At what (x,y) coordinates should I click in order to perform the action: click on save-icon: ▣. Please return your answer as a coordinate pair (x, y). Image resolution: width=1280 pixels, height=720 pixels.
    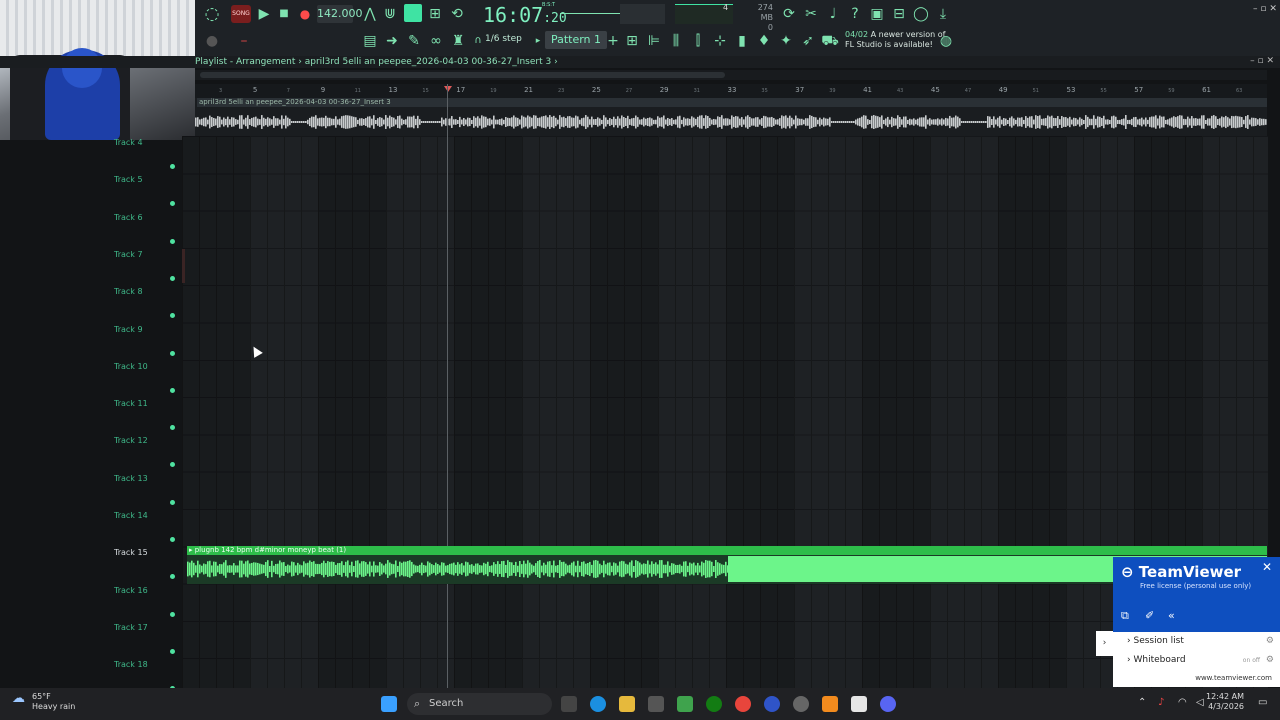
    Looking at the image, I should click on (877, 14).